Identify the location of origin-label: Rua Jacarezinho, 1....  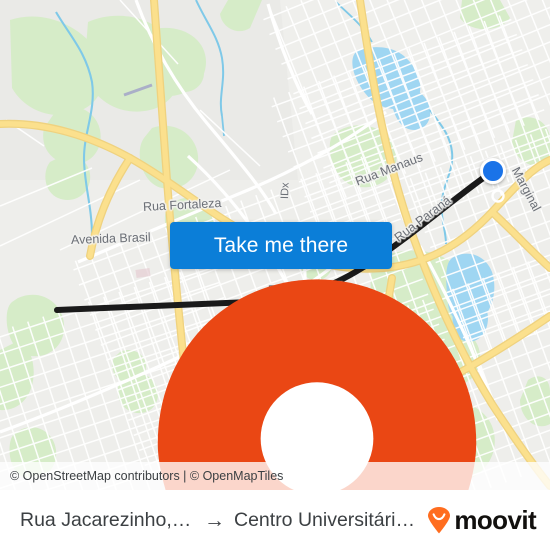
(107, 519).